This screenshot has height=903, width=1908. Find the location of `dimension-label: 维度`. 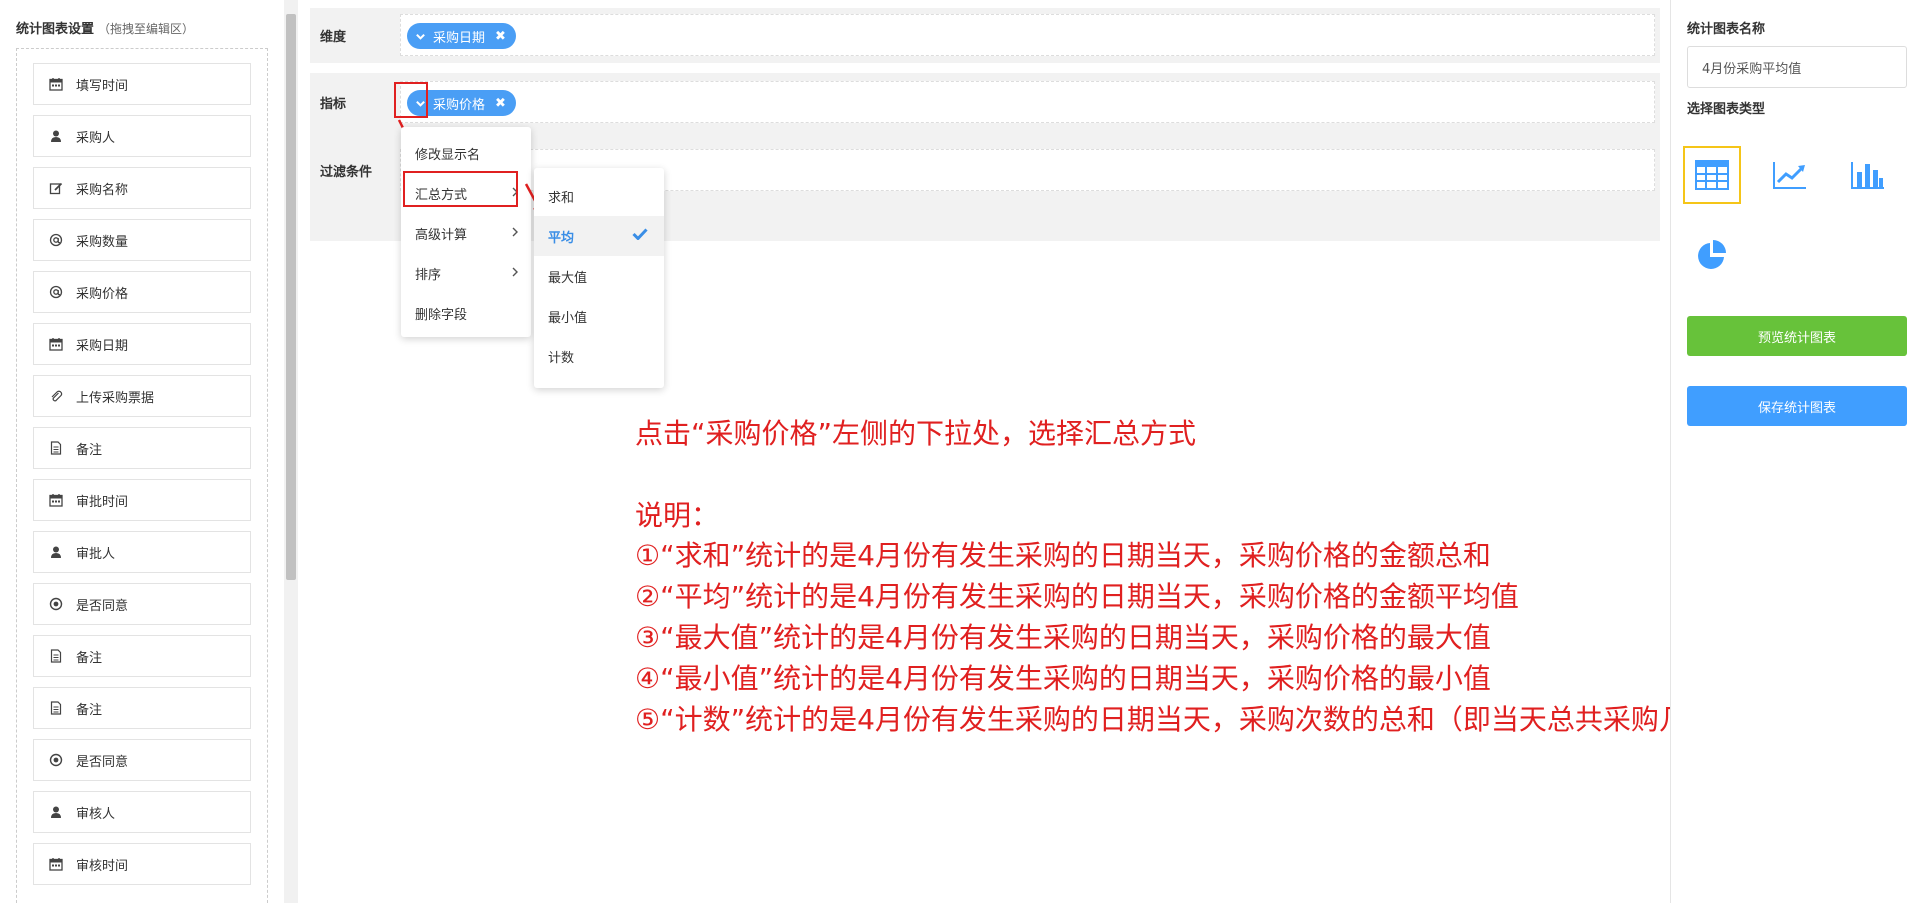

dimension-label: 维度 is located at coordinates (333, 37).